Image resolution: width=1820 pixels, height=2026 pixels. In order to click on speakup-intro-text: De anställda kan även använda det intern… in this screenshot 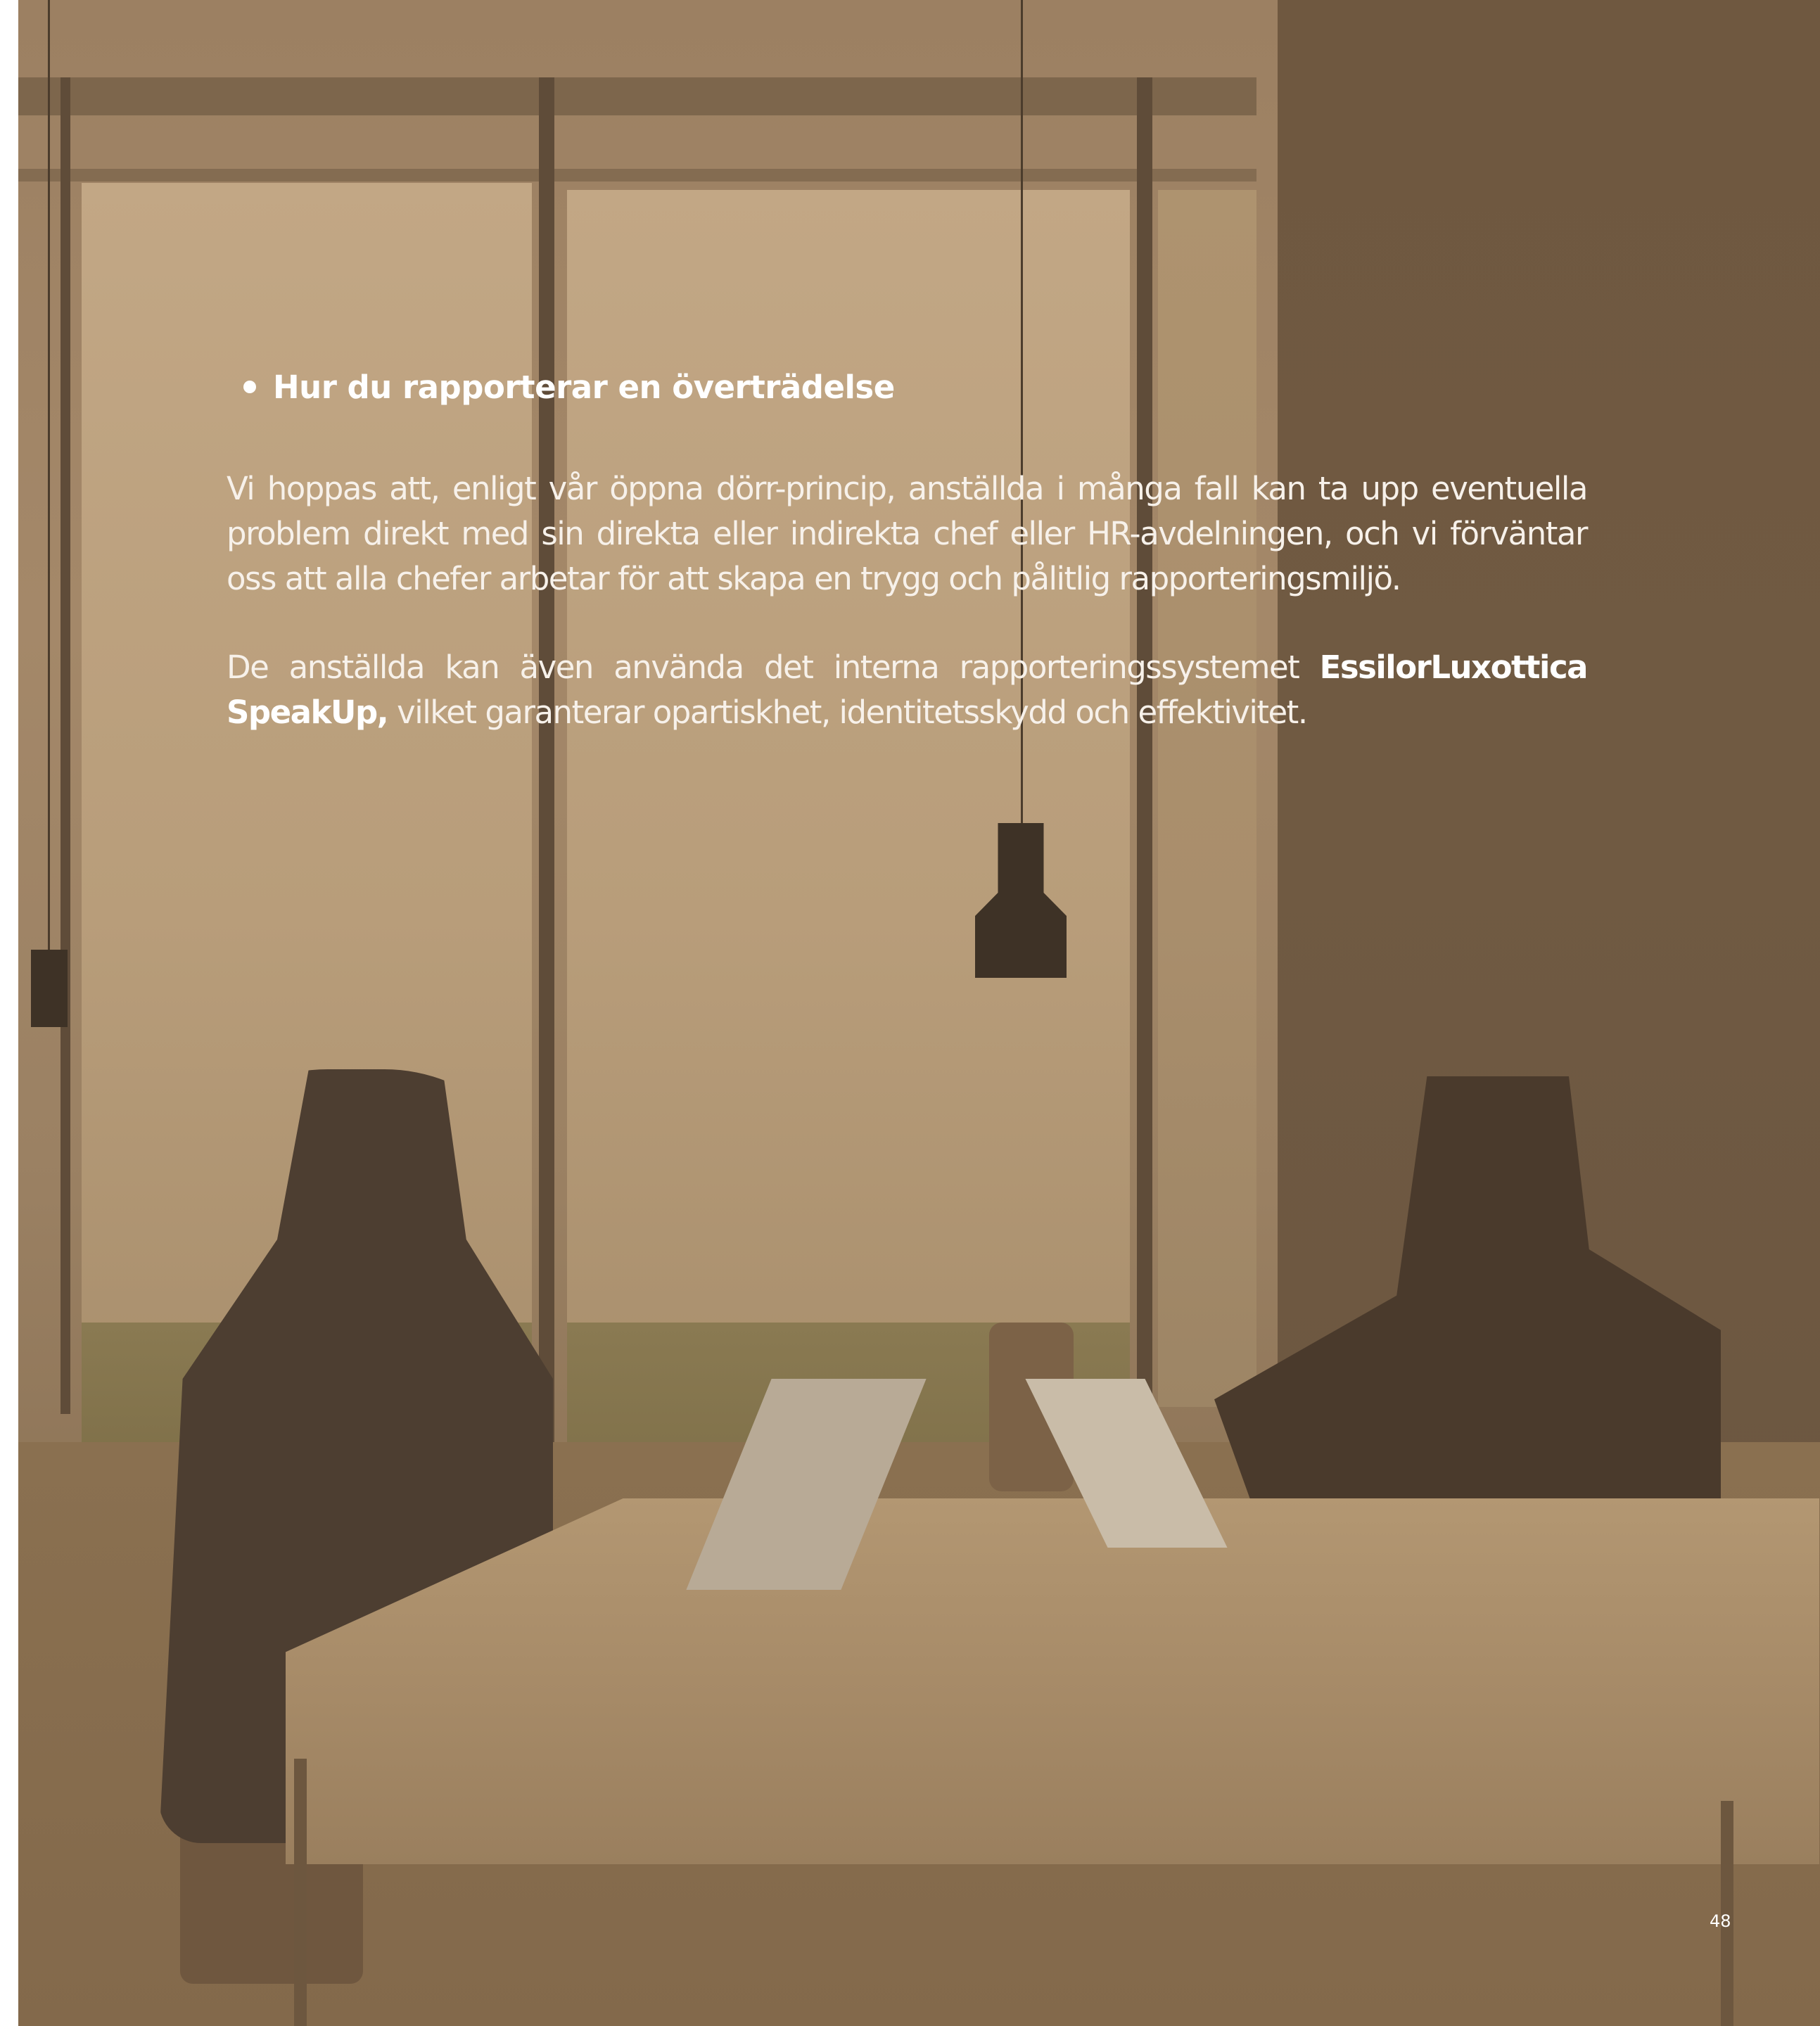, I will do `click(774, 667)`.